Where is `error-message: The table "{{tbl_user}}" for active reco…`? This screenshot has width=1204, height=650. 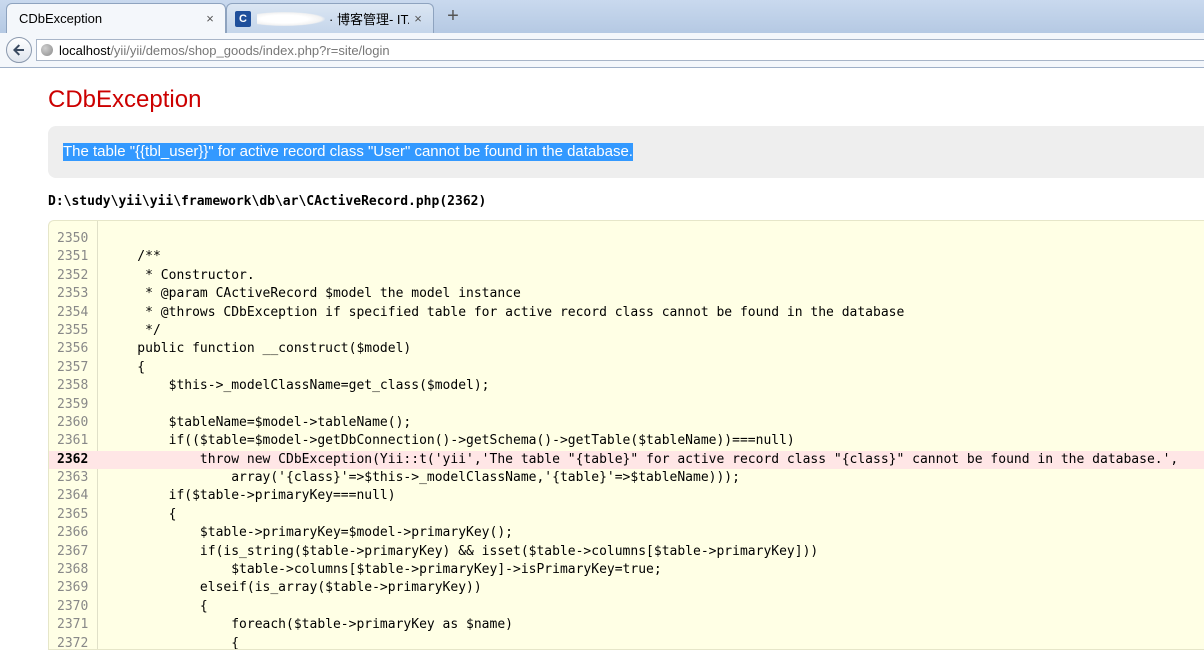 error-message: The table "{{tbl_user}}" for active reco… is located at coordinates (348, 152).